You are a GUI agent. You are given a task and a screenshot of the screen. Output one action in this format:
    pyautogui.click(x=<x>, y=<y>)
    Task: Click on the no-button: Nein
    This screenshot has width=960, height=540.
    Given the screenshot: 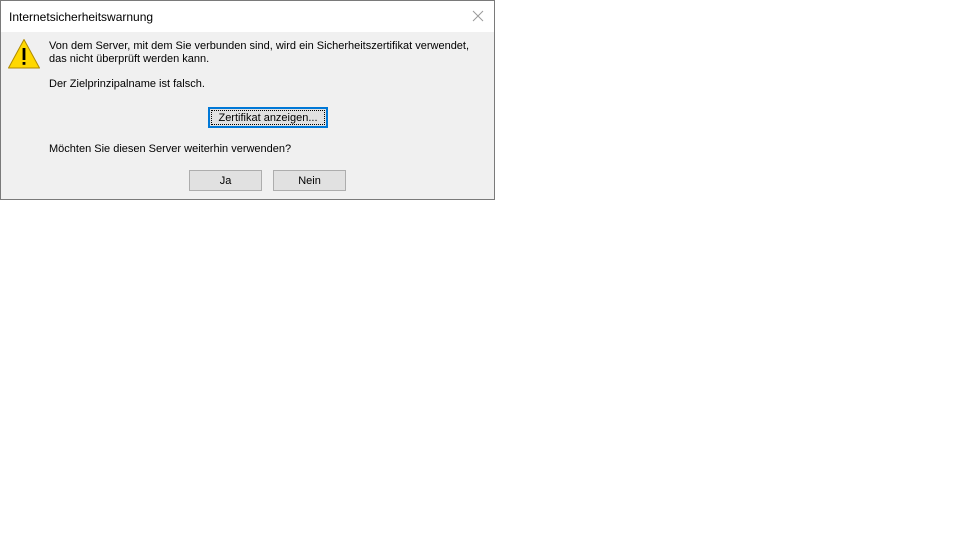 What is the action you would take?
    pyautogui.click(x=309, y=180)
    